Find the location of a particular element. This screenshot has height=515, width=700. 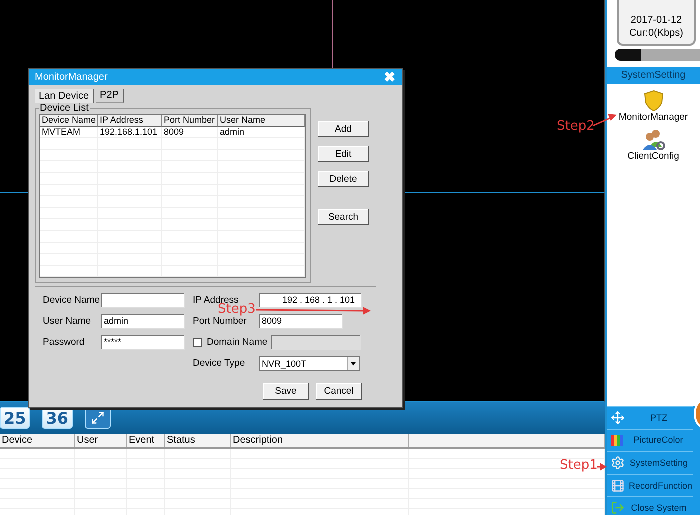

column-header: Status is located at coordinates (198, 440).